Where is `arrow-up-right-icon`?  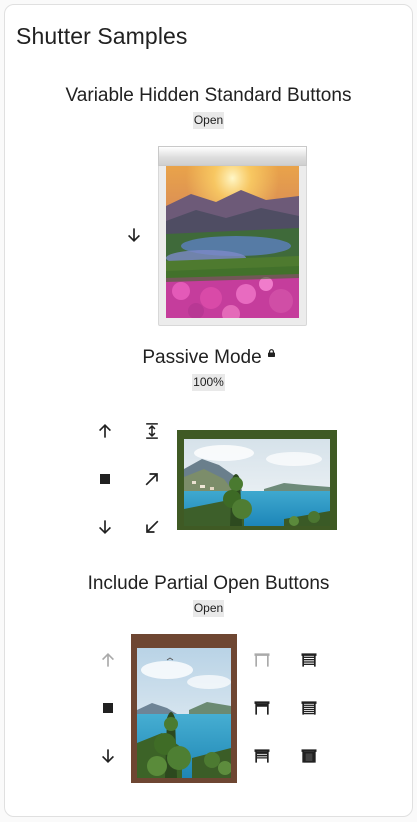 arrow-up-right-icon is located at coordinates (151, 479).